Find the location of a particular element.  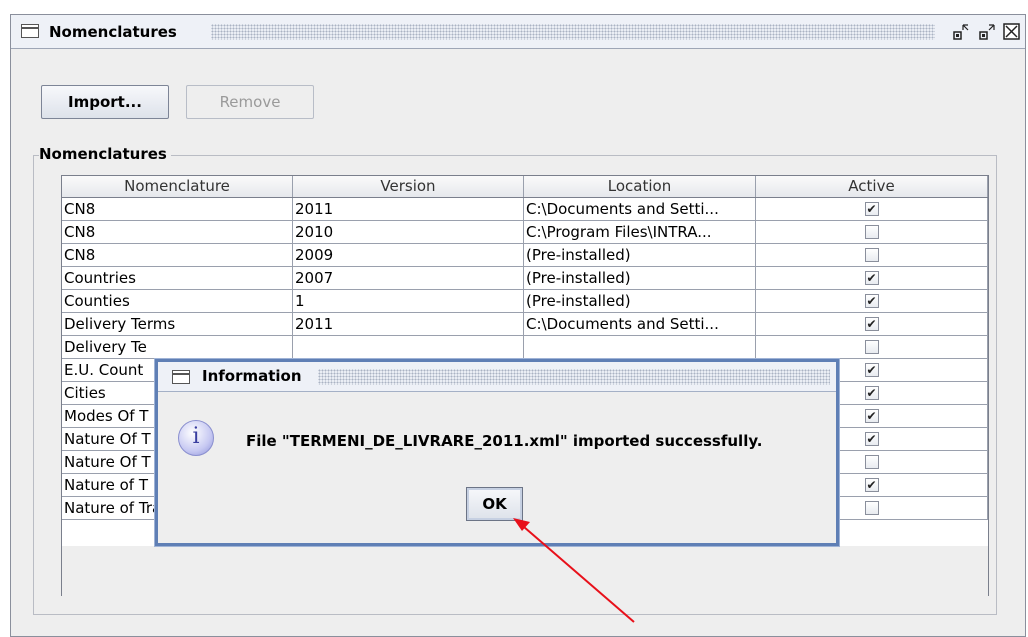

column-header-version: Version is located at coordinates (408, 186).